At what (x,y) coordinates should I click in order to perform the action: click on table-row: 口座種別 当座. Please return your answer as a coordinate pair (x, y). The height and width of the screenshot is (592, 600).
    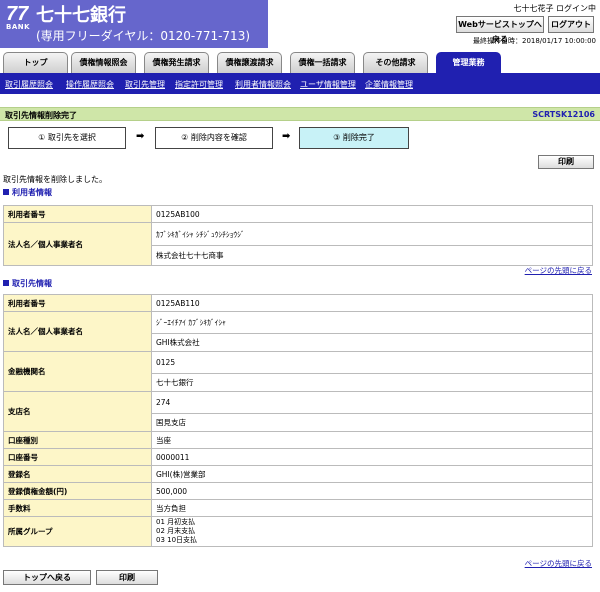
    Looking at the image, I should click on (298, 440).